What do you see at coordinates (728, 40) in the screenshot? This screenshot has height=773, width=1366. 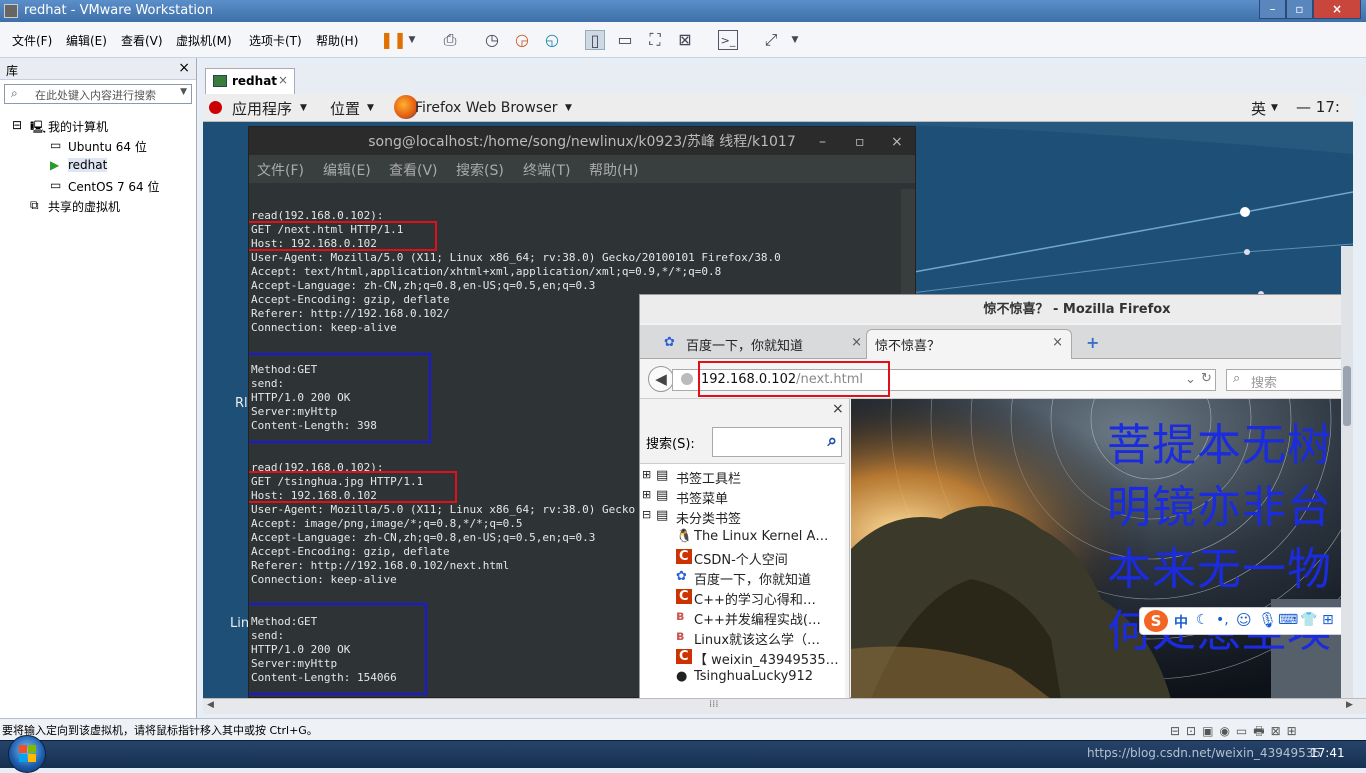 I see `console-icon: >_` at bounding box center [728, 40].